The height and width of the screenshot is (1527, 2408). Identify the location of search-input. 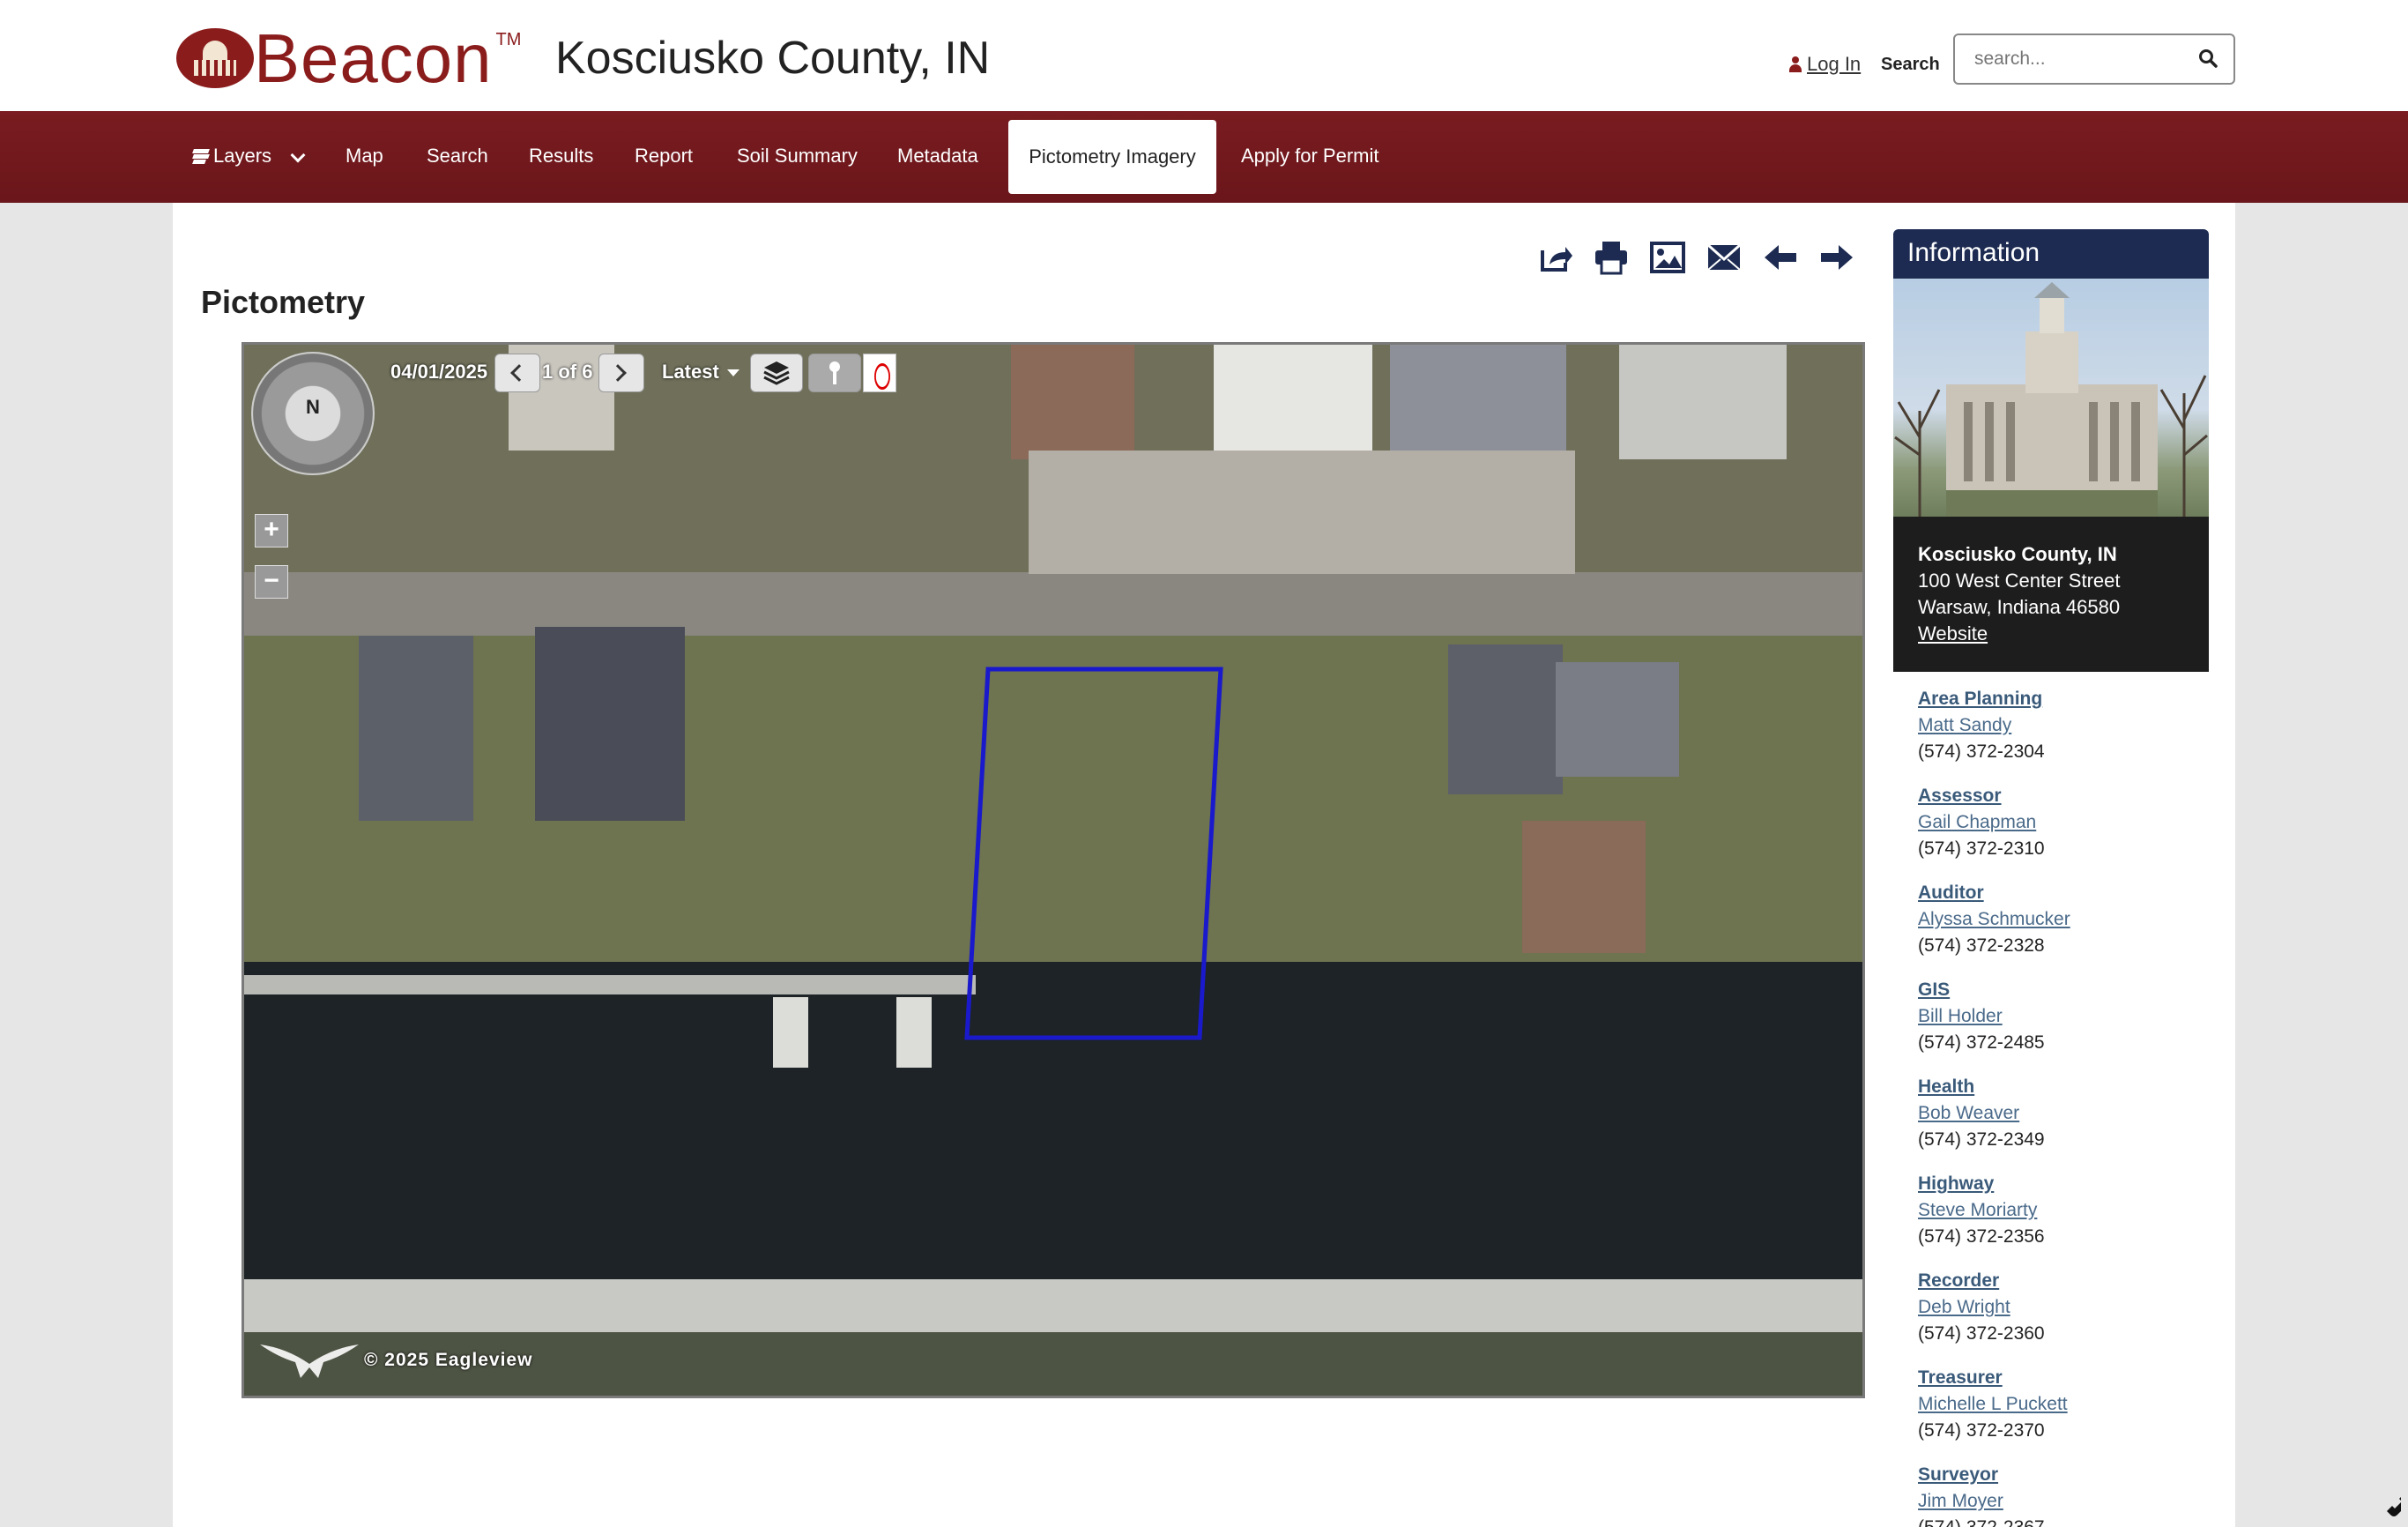
(2065, 59).